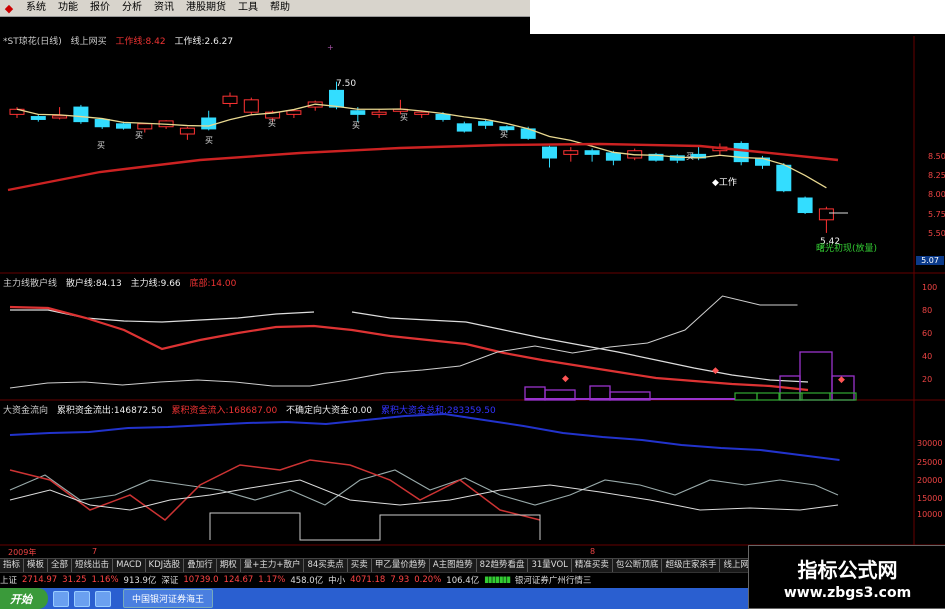 The image size is (945, 609). I want to click on ind2-in: 累积资金流入:168687.00, so click(224, 411).